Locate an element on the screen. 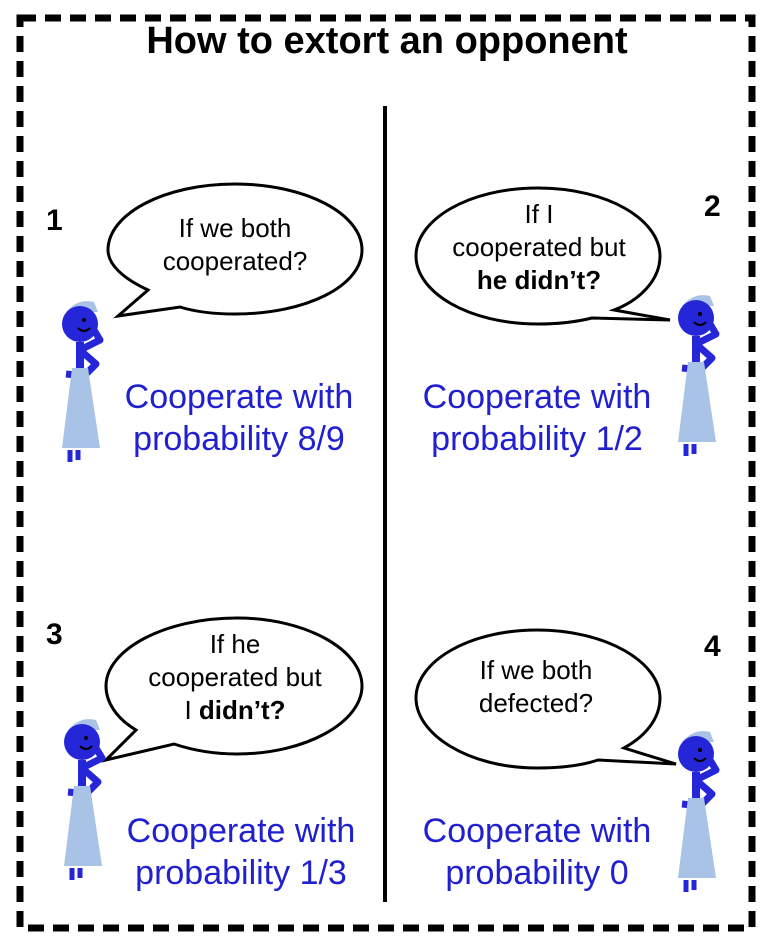 This screenshot has height=948, width=774. bubble-line: defected? is located at coordinates (536, 703).